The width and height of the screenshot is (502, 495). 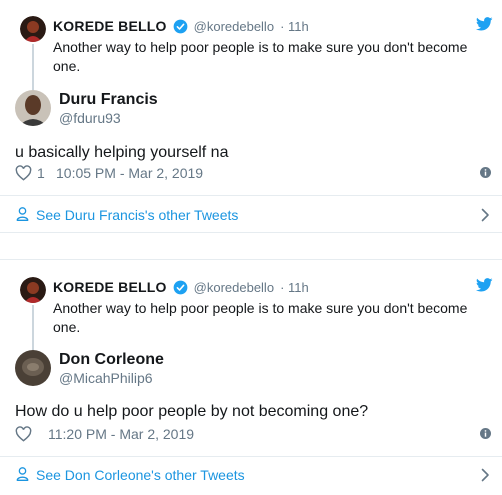 I want to click on reply-timestamp: 10:05 PM - Mar 2, 2019, so click(x=129, y=173).